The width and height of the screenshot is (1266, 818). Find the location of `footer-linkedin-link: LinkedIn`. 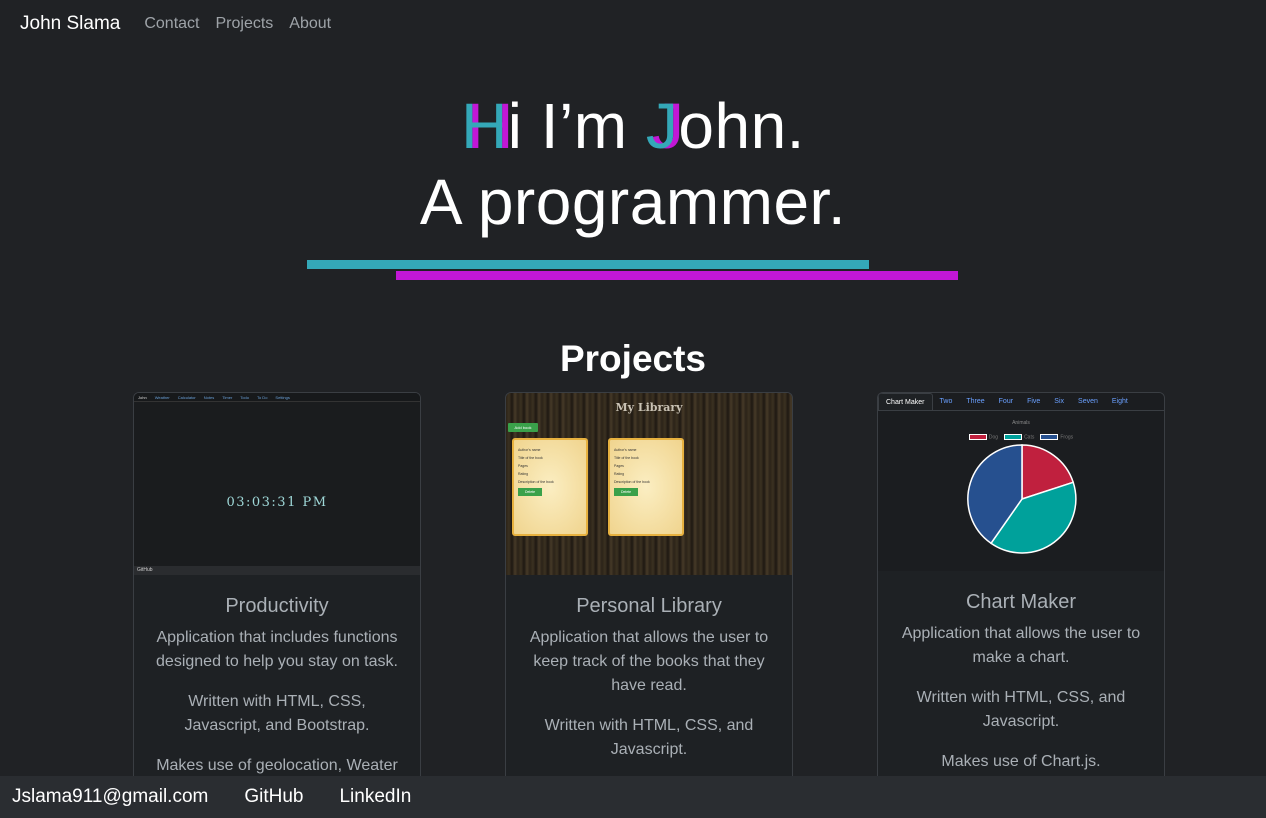

footer-linkedin-link: LinkedIn is located at coordinates (375, 797).